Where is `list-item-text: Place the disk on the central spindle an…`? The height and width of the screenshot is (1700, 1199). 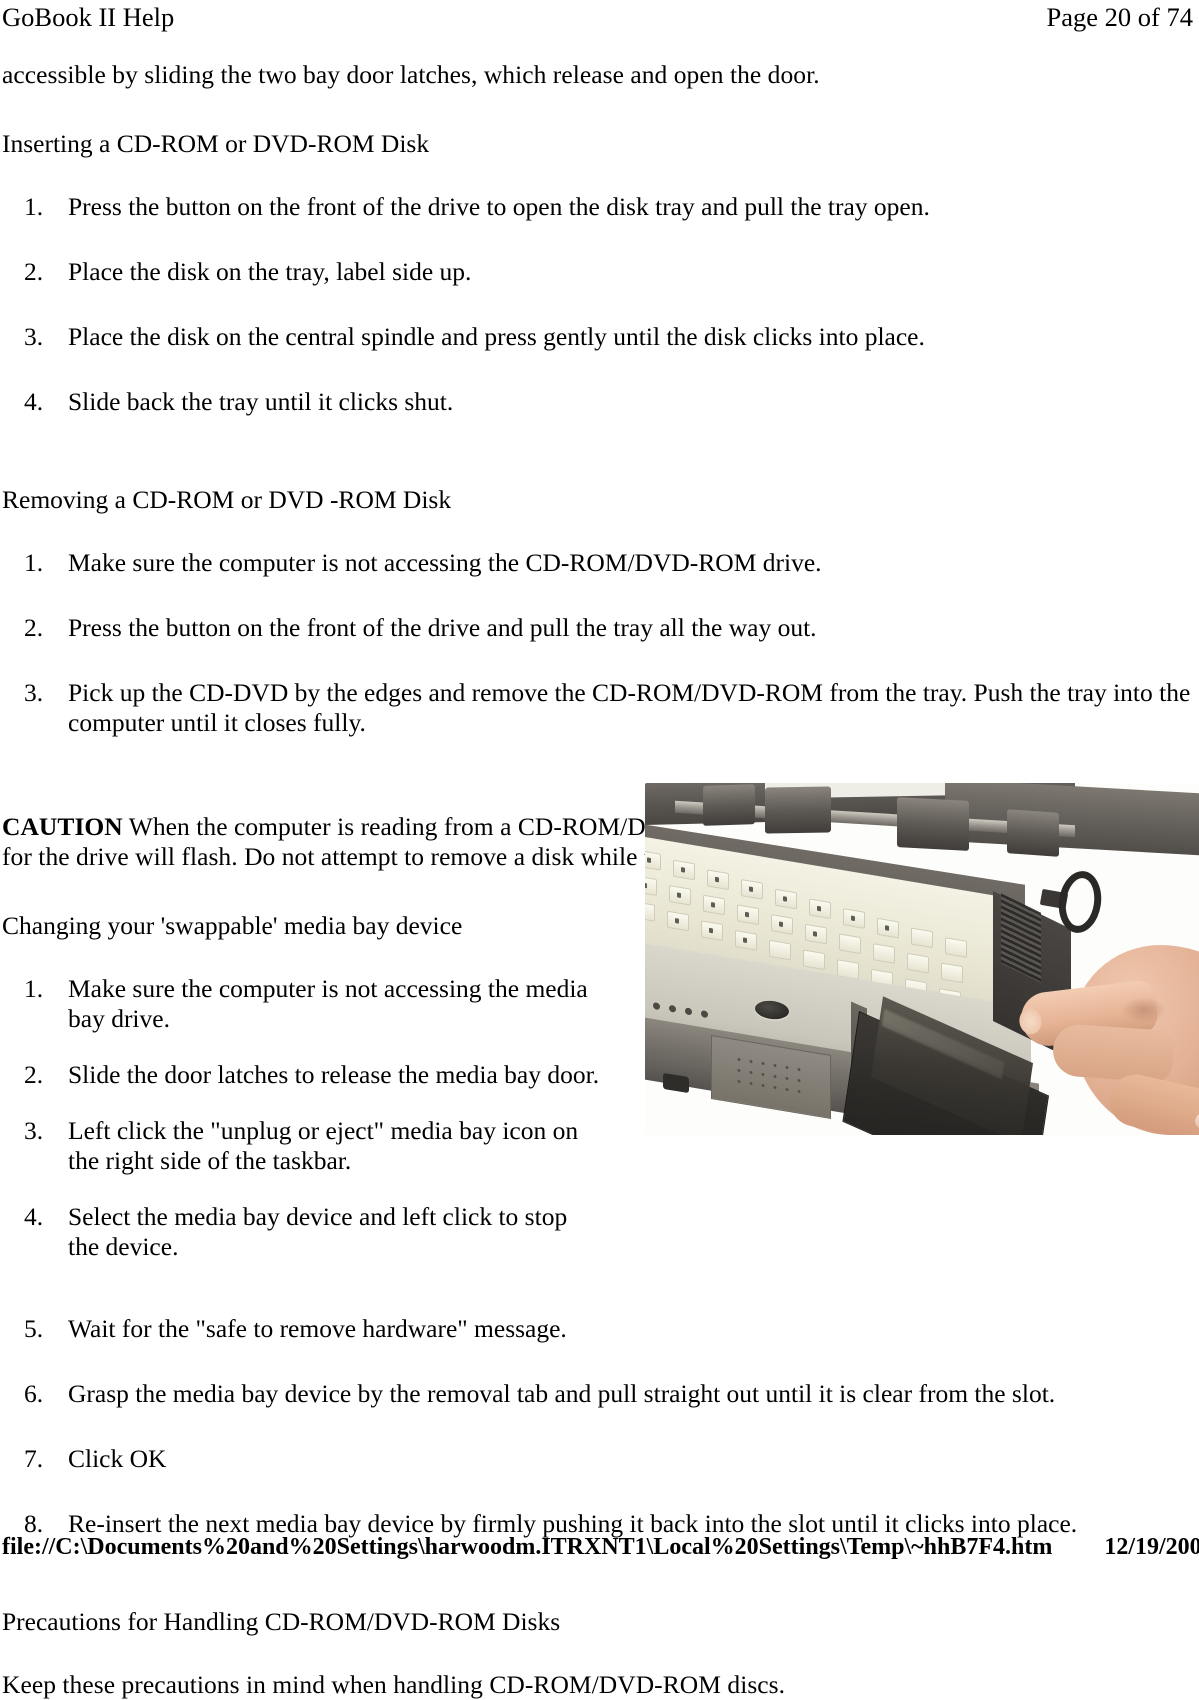 list-item-text: Place the disk on the central spindle an… is located at coordinates (496, 336).